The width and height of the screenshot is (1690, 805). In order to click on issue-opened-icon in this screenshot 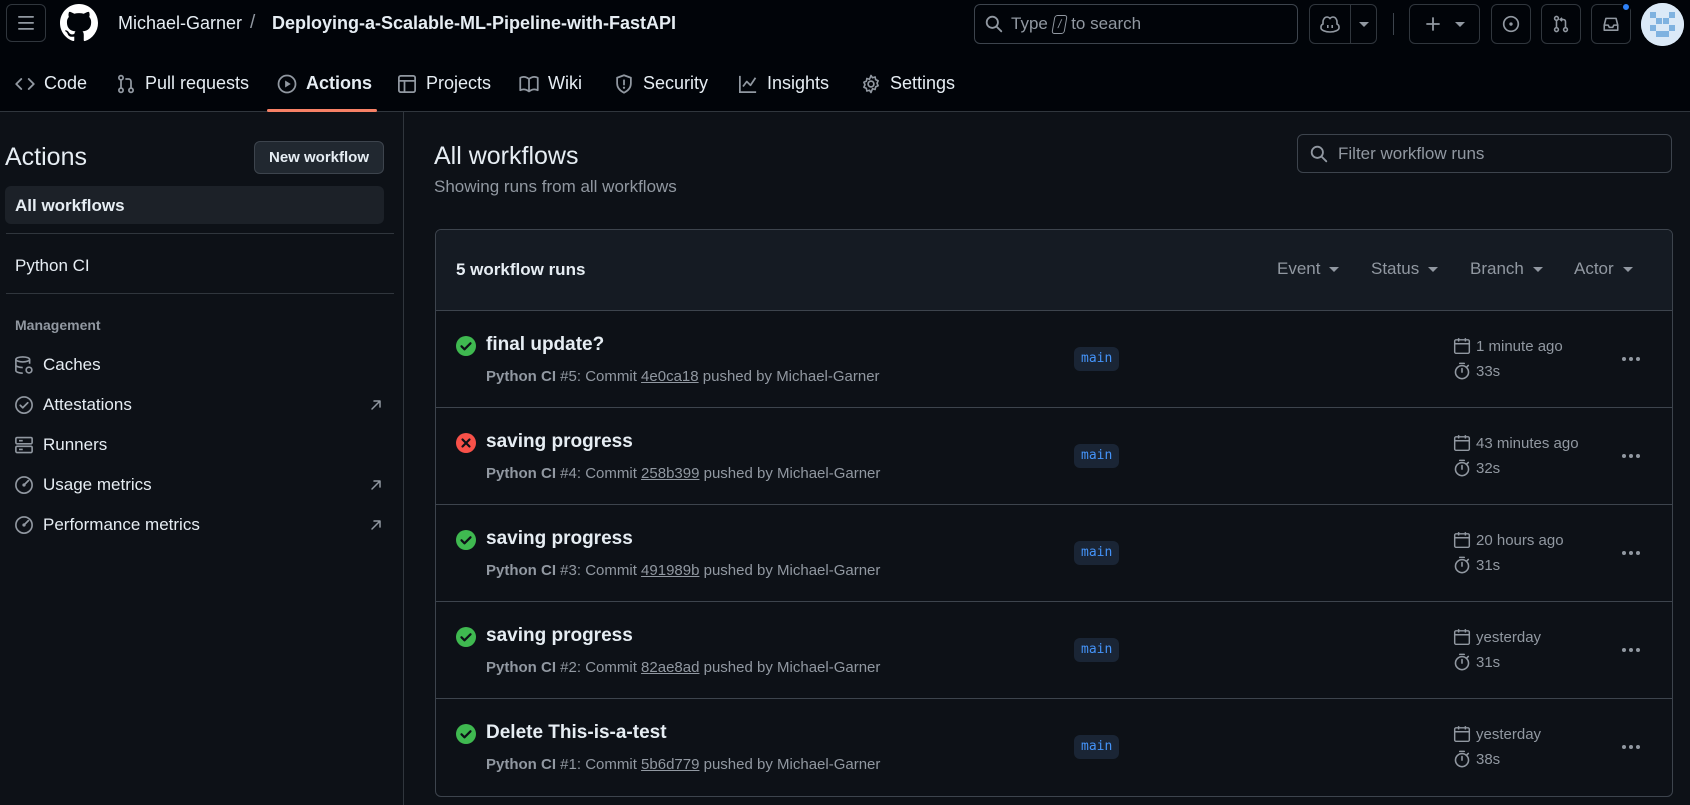, I will do `click(1511, 24)`.